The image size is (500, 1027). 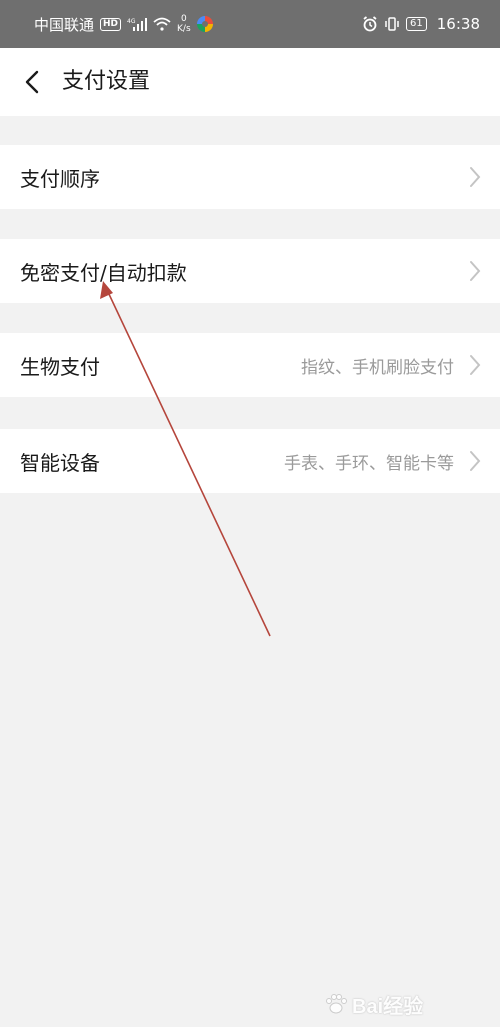 I want to click on settings-row-payment-order: 支付顺序, so click(x=250, y=177).